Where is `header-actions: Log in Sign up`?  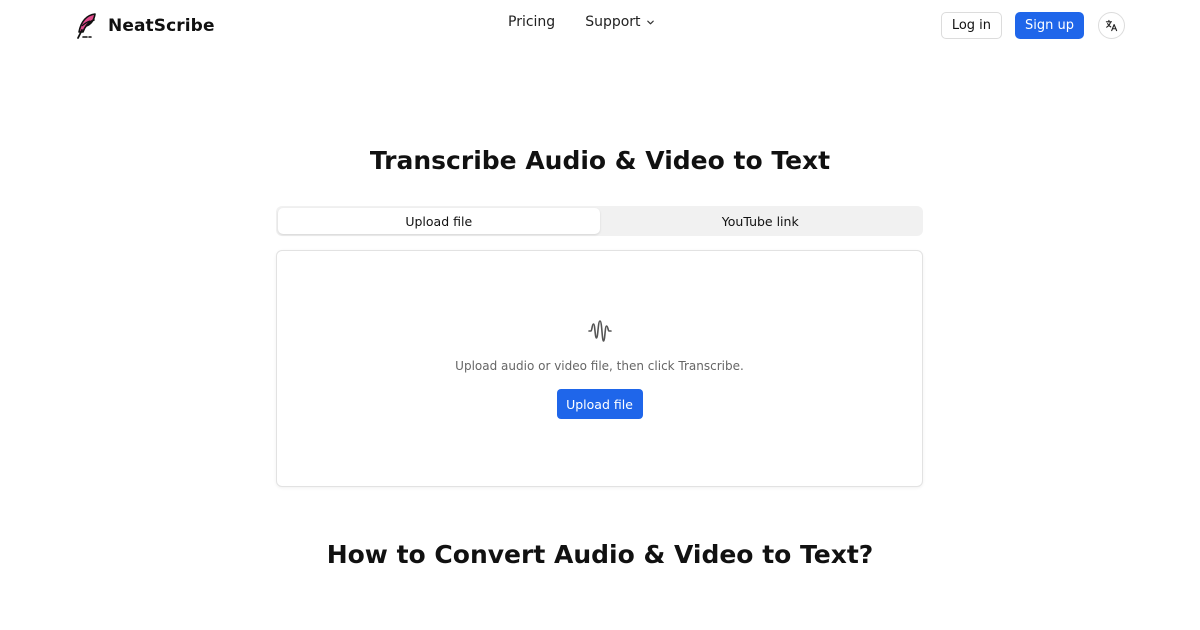 header-actions: Log in Sign up is located at coordinates (1032, 25).